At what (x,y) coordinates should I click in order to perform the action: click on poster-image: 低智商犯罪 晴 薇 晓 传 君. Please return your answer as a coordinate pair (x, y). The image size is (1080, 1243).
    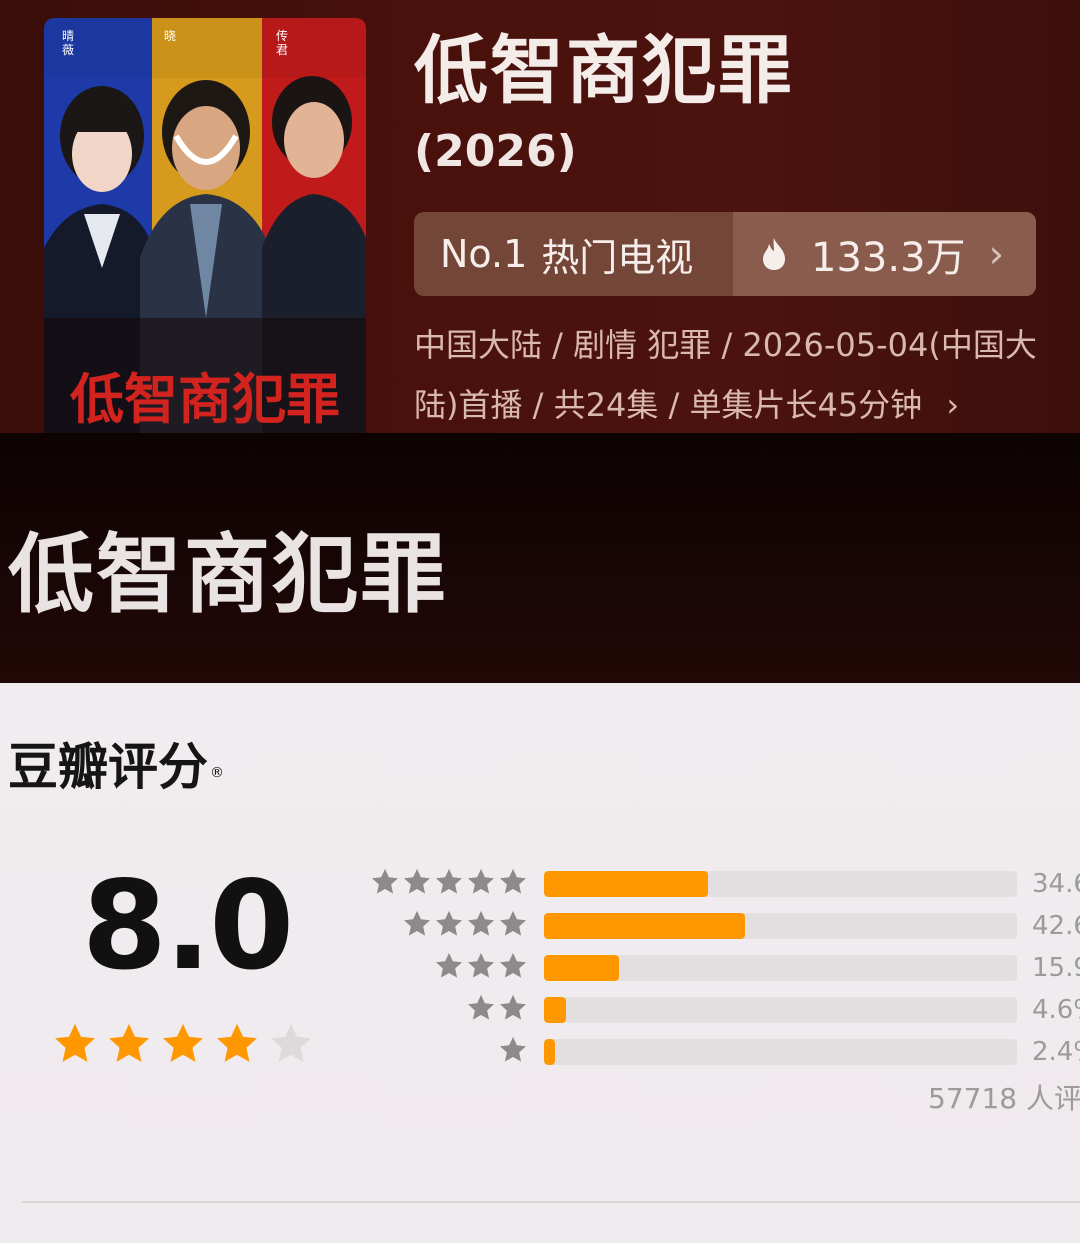
    Looking at the image, I should click on (205, 225).